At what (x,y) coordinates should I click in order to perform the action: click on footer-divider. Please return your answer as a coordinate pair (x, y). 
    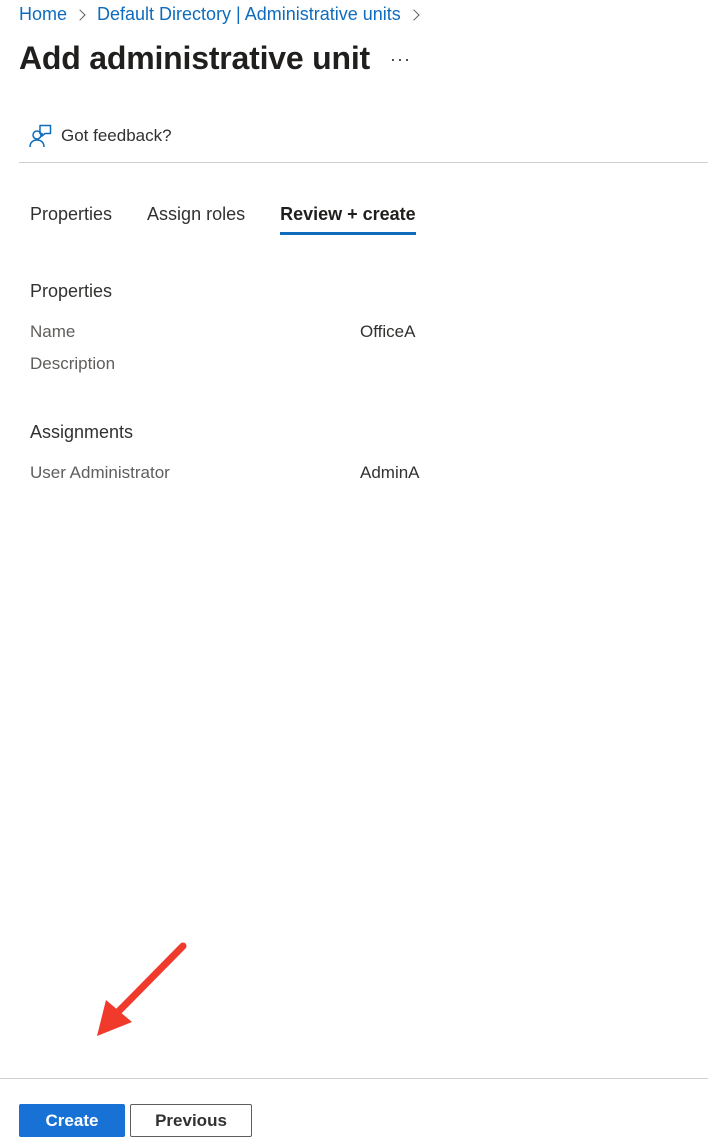
    Looking at the image, I should click on (354, 1078).